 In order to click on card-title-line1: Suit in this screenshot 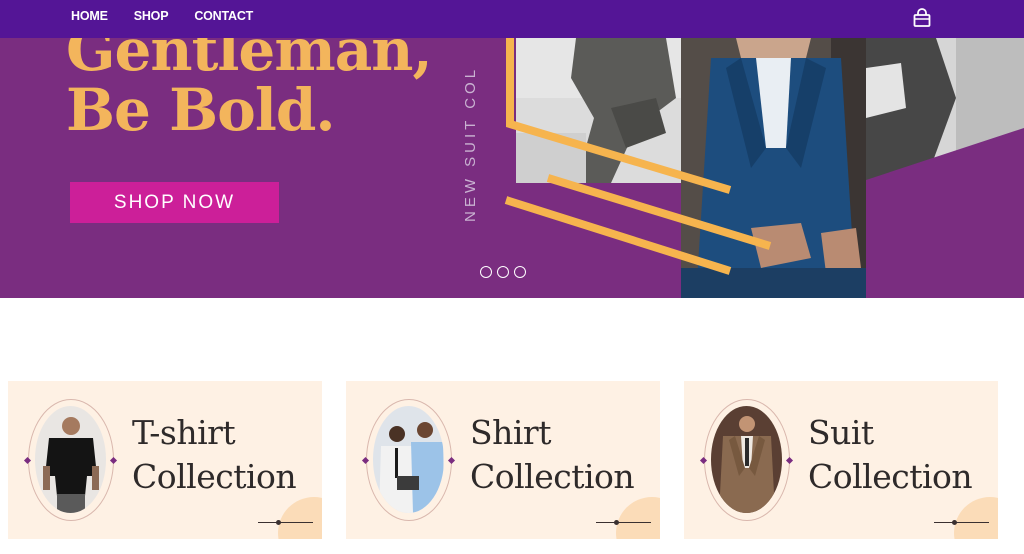, I will do `click(841, 432)`.